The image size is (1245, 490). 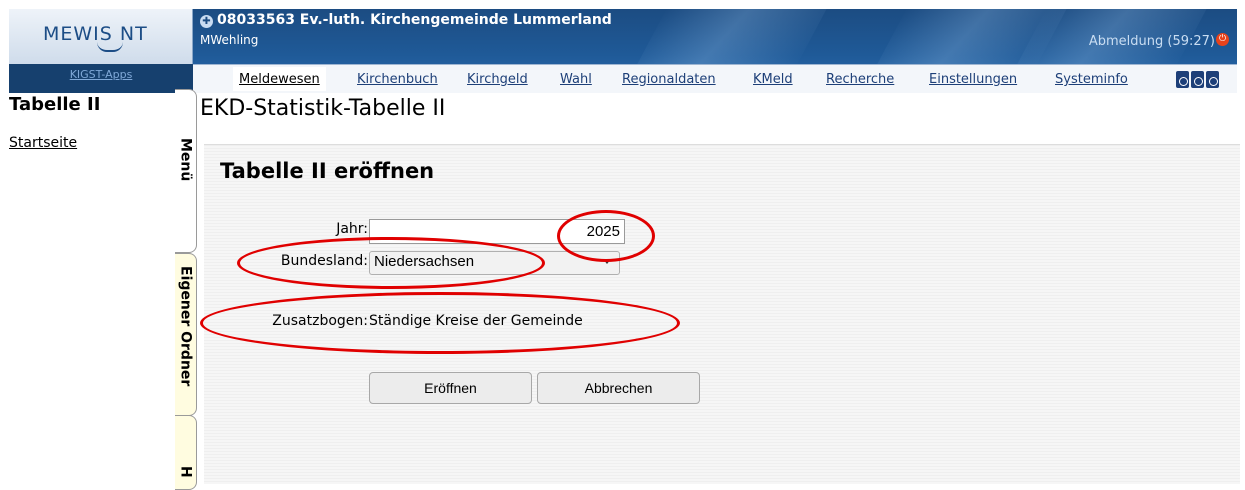 What do you see at coordinates (424, 261) in the screenshot?
I see `bundesland-selected-value: Niedersachsen` at bounding box center [424, 261].